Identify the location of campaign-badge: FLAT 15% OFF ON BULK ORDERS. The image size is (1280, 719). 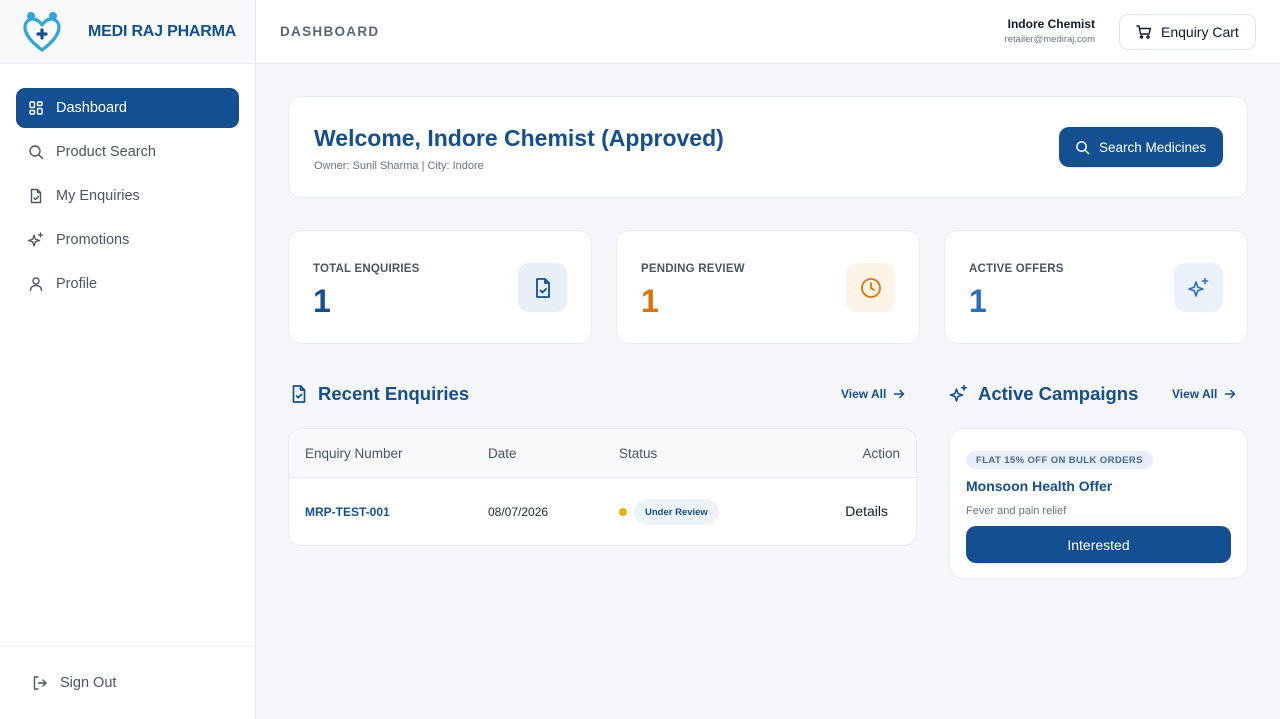
(1059, 460).